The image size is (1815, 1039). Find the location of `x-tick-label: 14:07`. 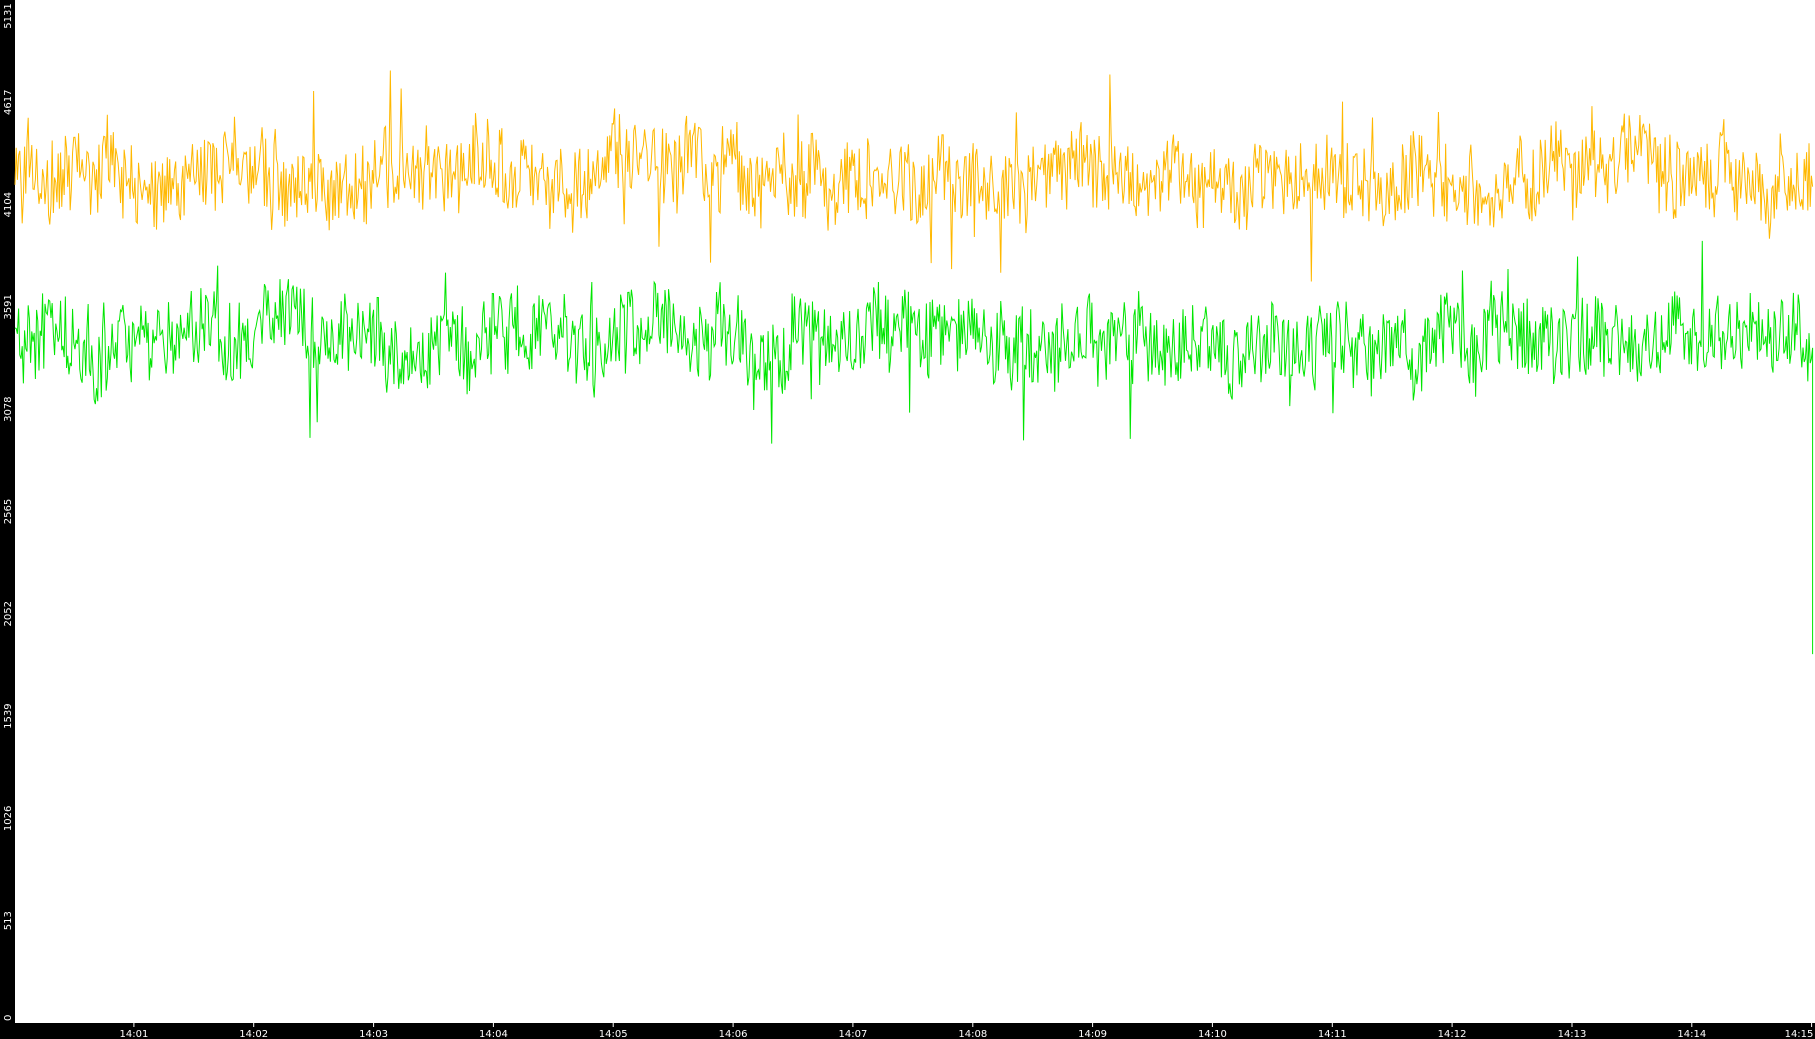

x-tick-label: 14:07 is located at coordinates (852, 1034).